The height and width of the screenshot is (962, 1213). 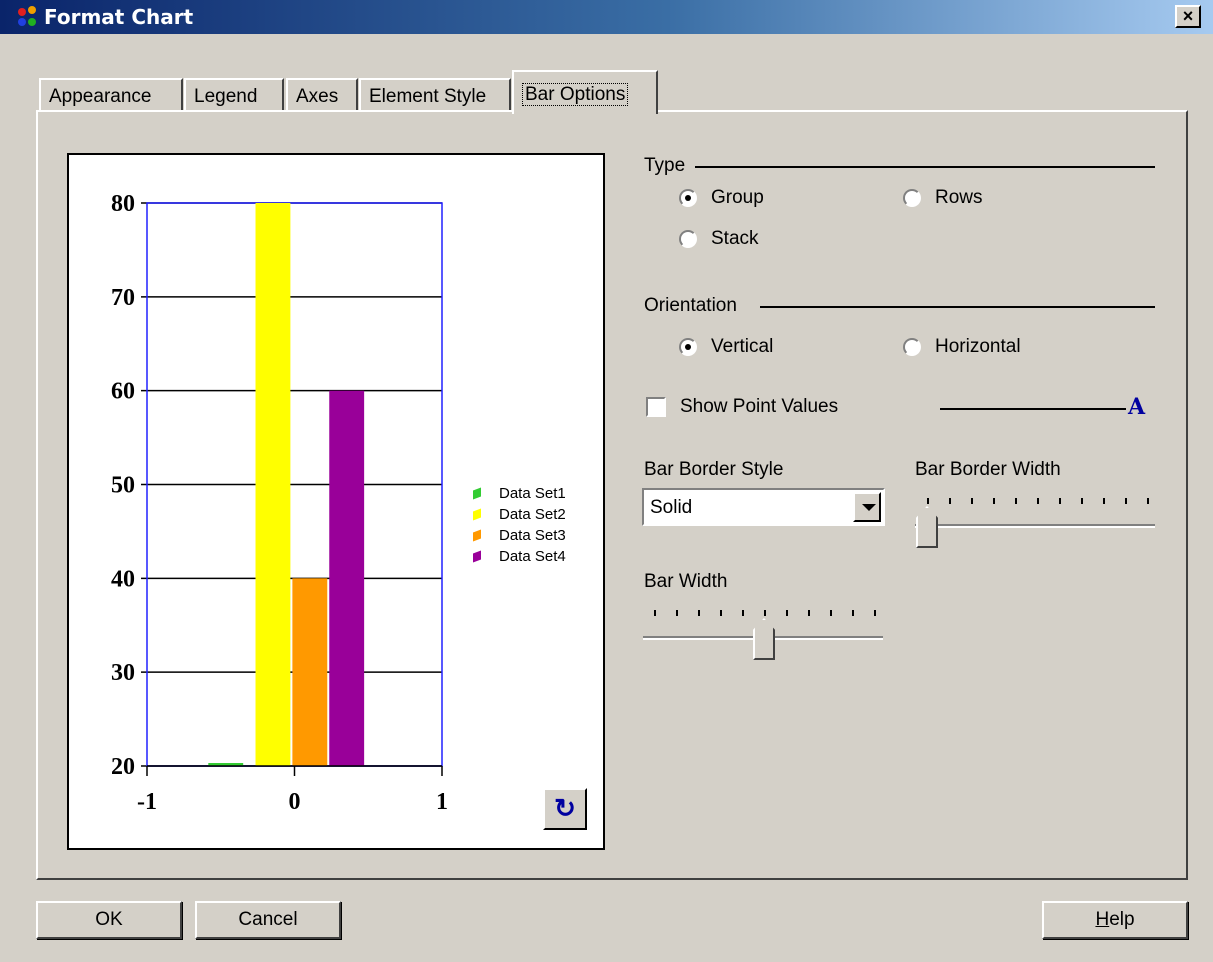 What do you see at coordinates (978, 346) in the screenshot?
I see `radio-label: Horizontal` at bounding box center [978, 346].